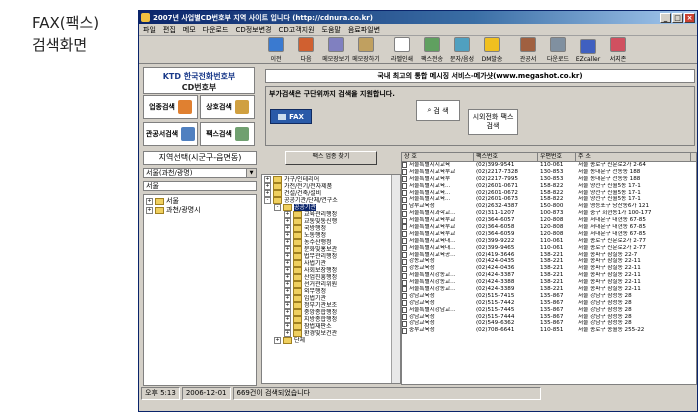 Image resolution: width=700 pixels, height=420 pixels. I want to click on toolbar-button-0: 이전, so click(276, 49).